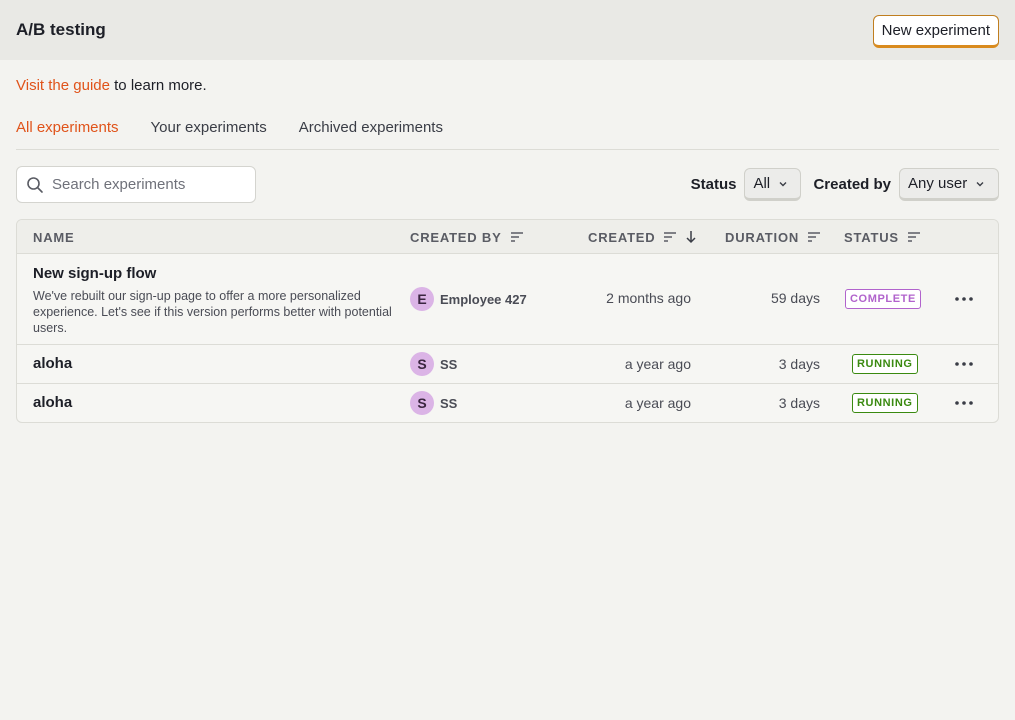 The width and height of the screenshot is (1015, 720). Describe the element at coordinates (935, 31) in the screenshot. I see `new-experiment-button: New experiment` at that location.